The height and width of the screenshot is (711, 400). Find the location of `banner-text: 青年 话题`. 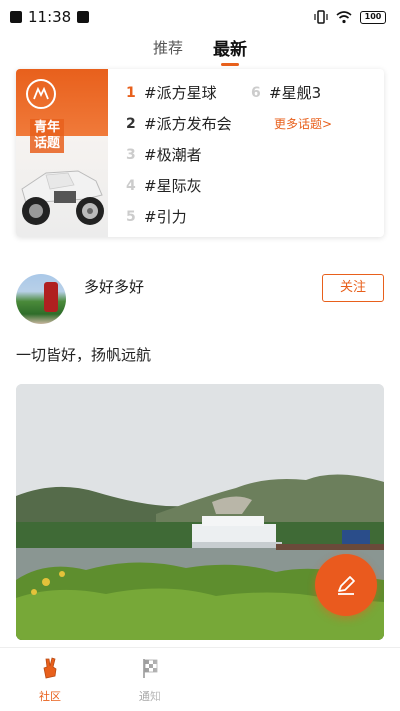

banner-text: 青年 话题 is located at coordinates (47, 136).